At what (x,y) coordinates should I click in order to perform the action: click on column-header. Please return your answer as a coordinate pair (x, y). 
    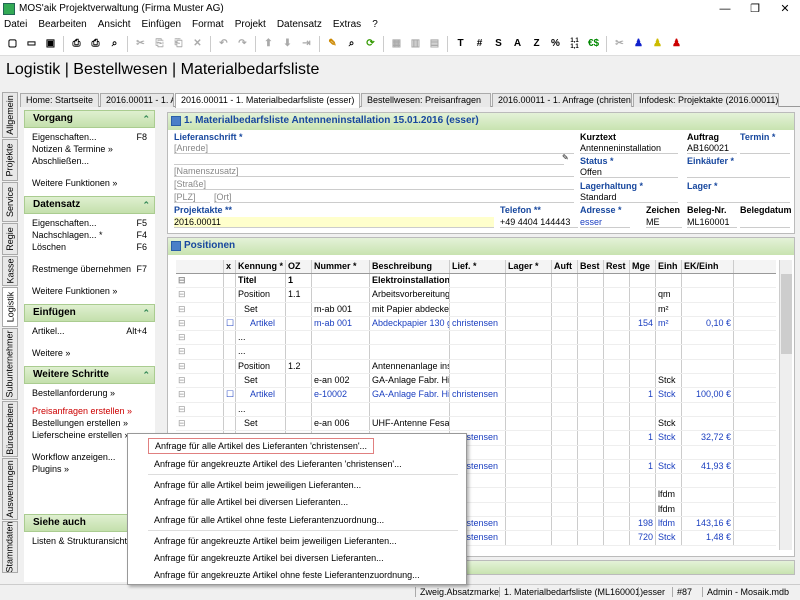
    Looking at the image, I should click on (200, 266).